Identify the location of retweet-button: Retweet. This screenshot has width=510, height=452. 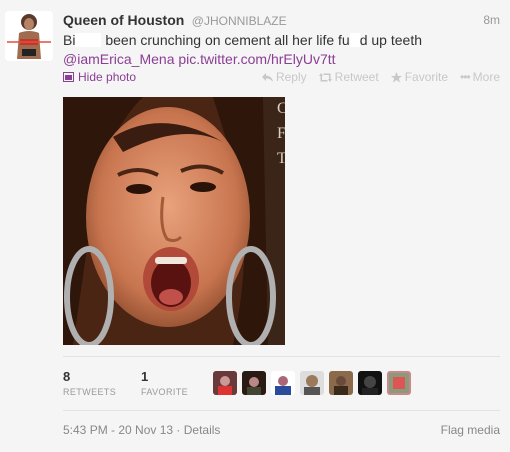
(348, 77).